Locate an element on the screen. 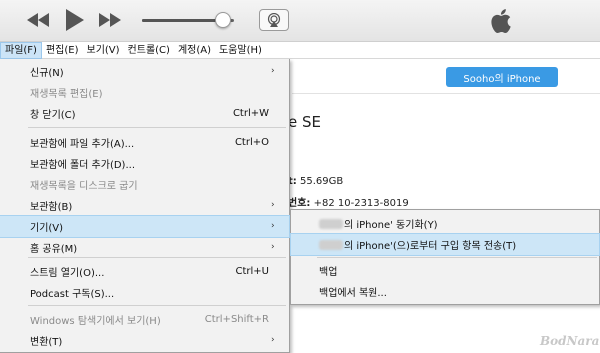  menu-item-shortcut: Ctrl+Shift+R is located at coordinates (236, 319).